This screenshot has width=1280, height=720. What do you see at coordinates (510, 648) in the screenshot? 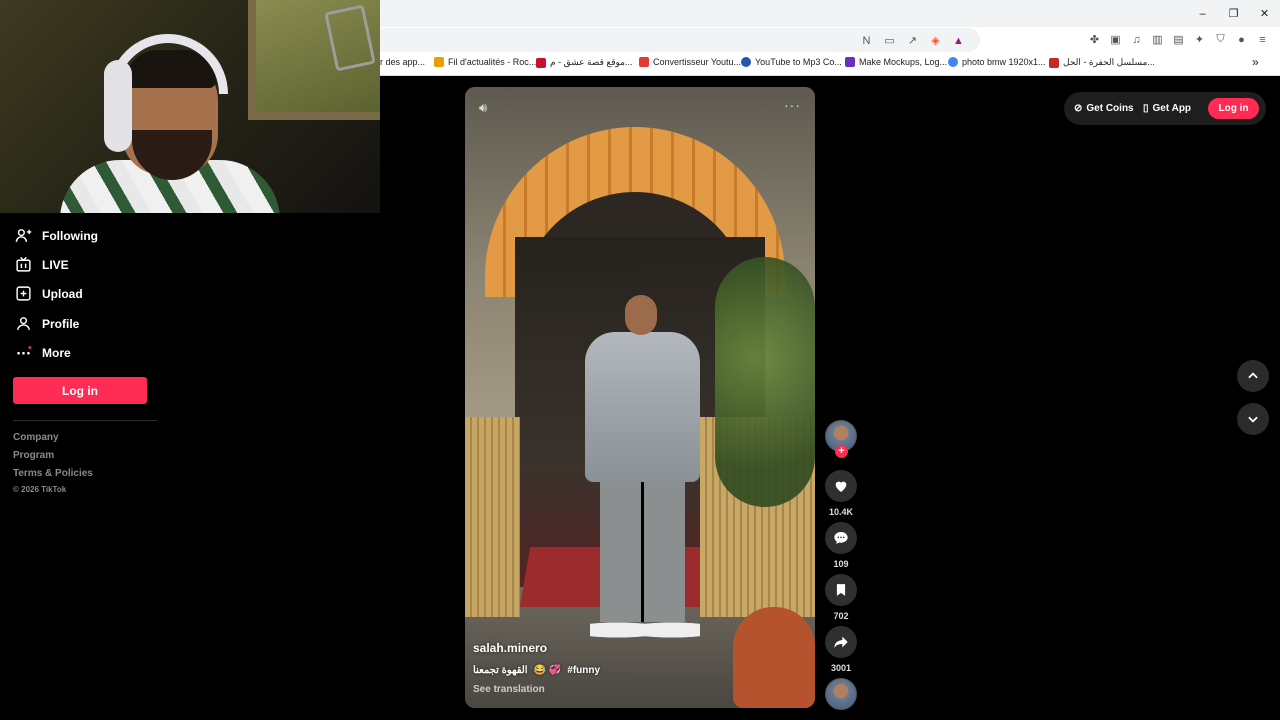
I see `video-username: salah.minero` at bounding box center [510, 648].